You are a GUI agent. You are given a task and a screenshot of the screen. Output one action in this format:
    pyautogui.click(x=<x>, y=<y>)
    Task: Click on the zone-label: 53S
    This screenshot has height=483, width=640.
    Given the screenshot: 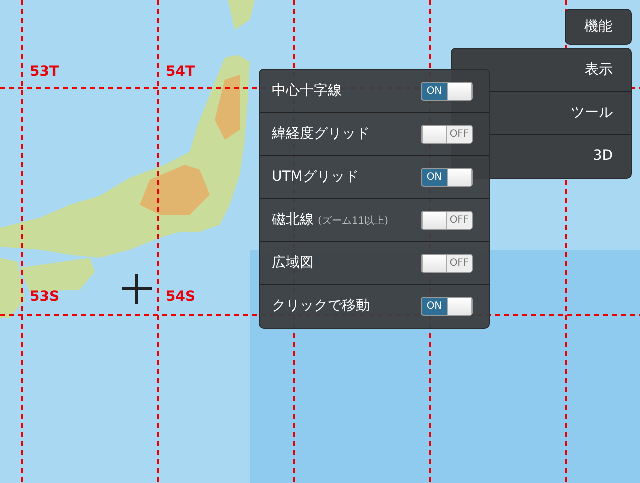 What is the action you would take?
    pyautogui.click(x=45, y=297)
    